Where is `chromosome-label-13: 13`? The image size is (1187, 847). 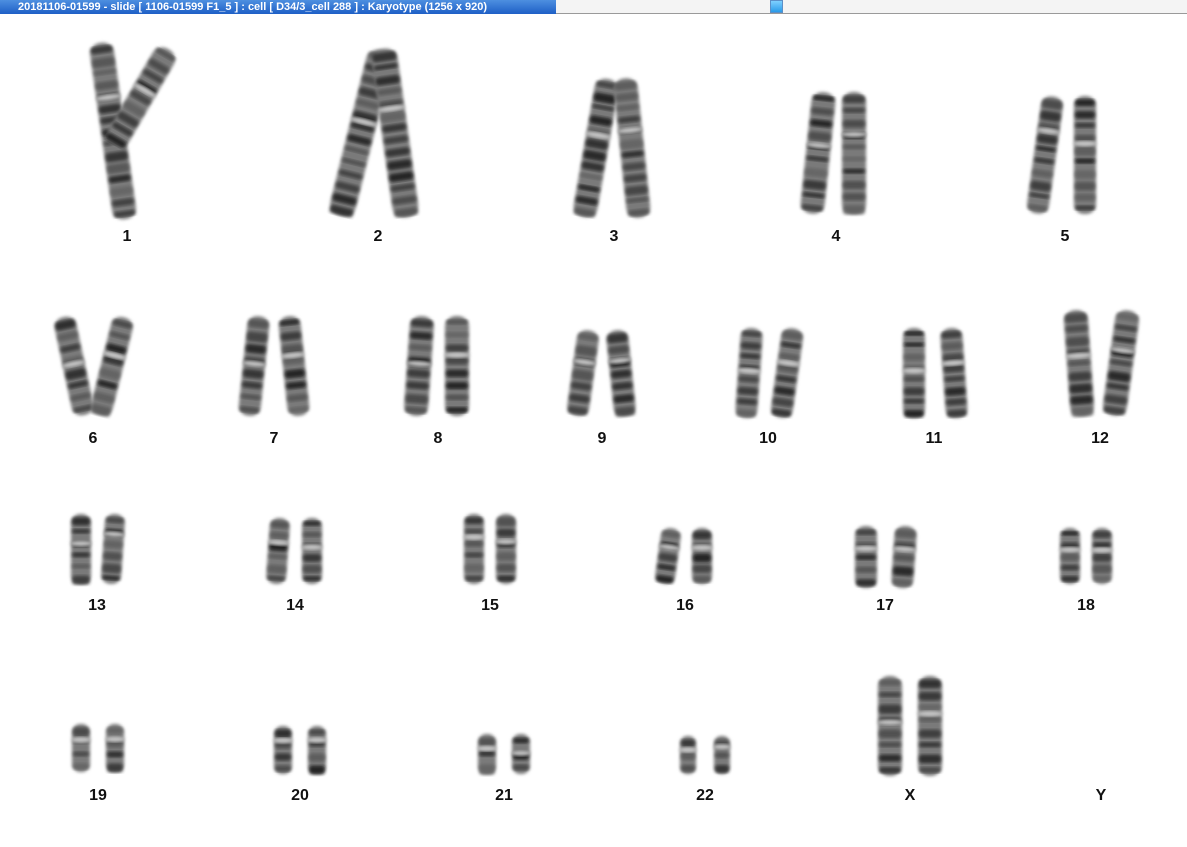 chromosome-label-13: 13 is located at coordinates (97, 605).